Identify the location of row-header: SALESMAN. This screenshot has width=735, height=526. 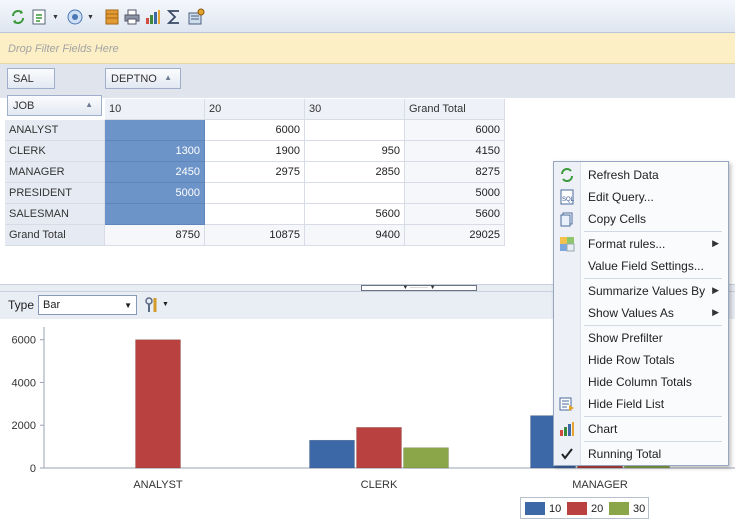
(55, 214).